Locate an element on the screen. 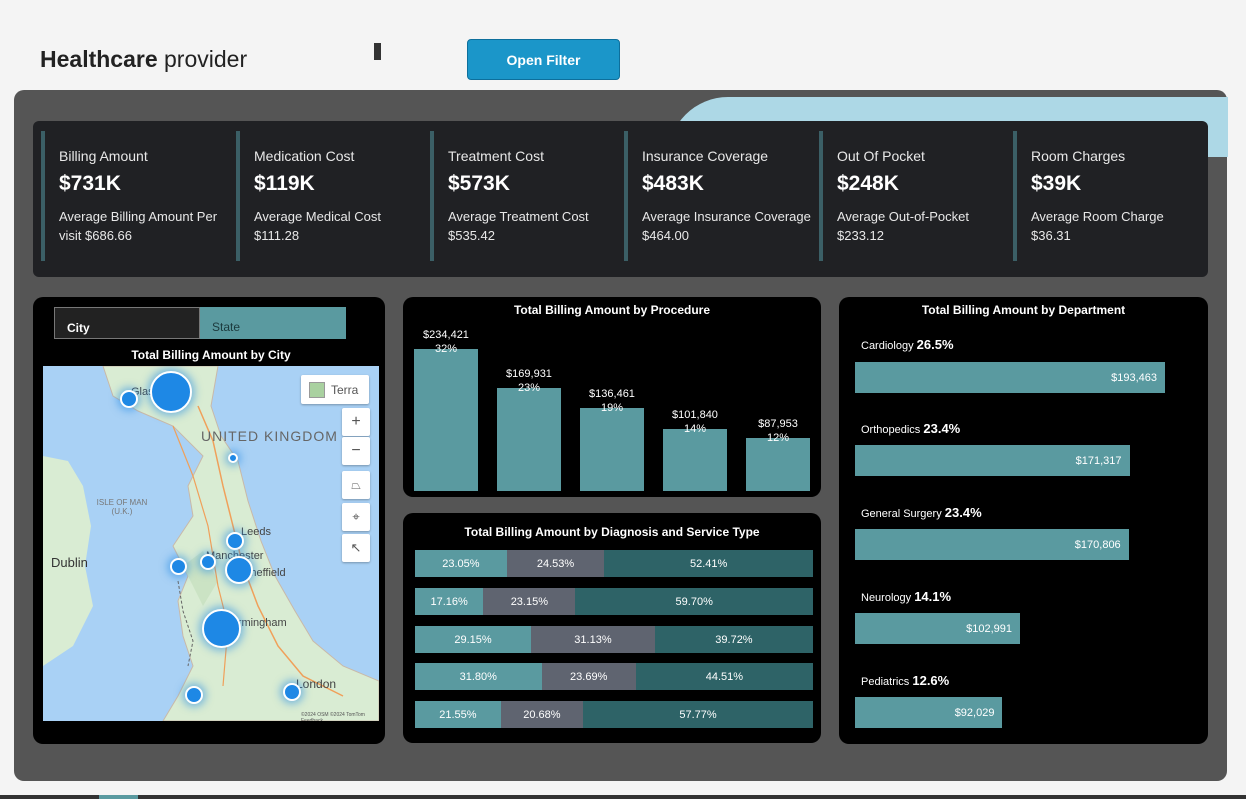 Image resolution: width=1246 pixels, height=799 pixels. department-label: Cardiology 26.5% is located at coordinates (907, 344).